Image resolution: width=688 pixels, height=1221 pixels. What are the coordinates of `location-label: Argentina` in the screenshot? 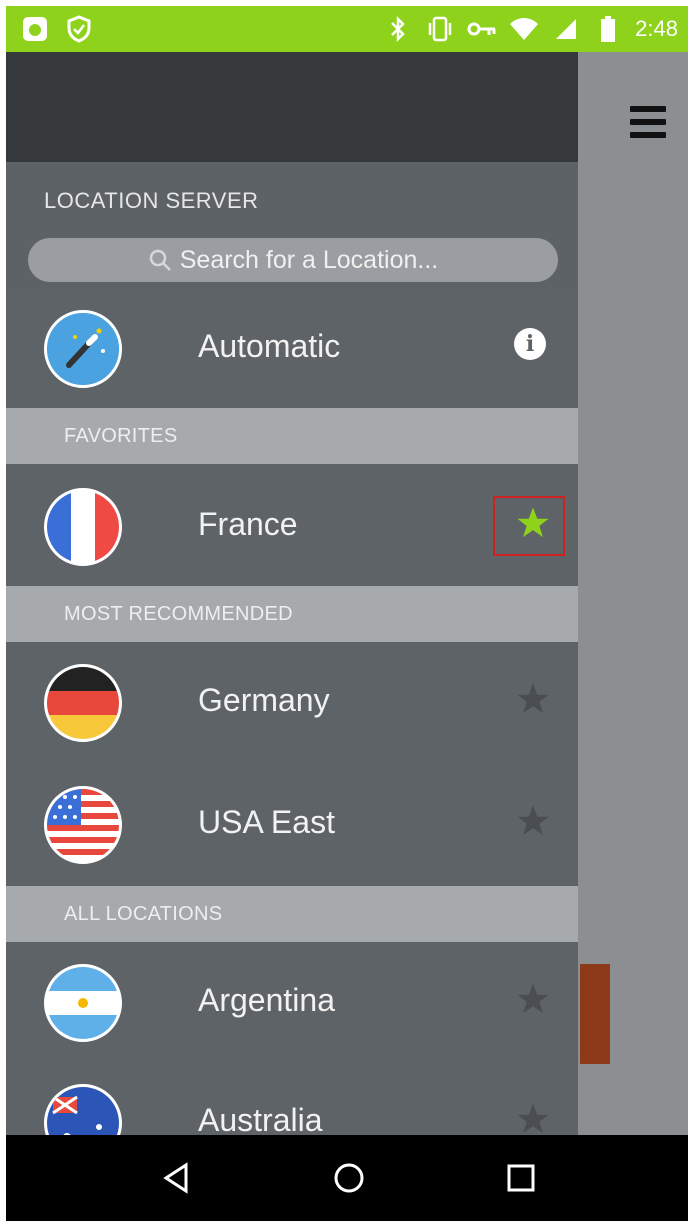 It's located at (266, 1000).